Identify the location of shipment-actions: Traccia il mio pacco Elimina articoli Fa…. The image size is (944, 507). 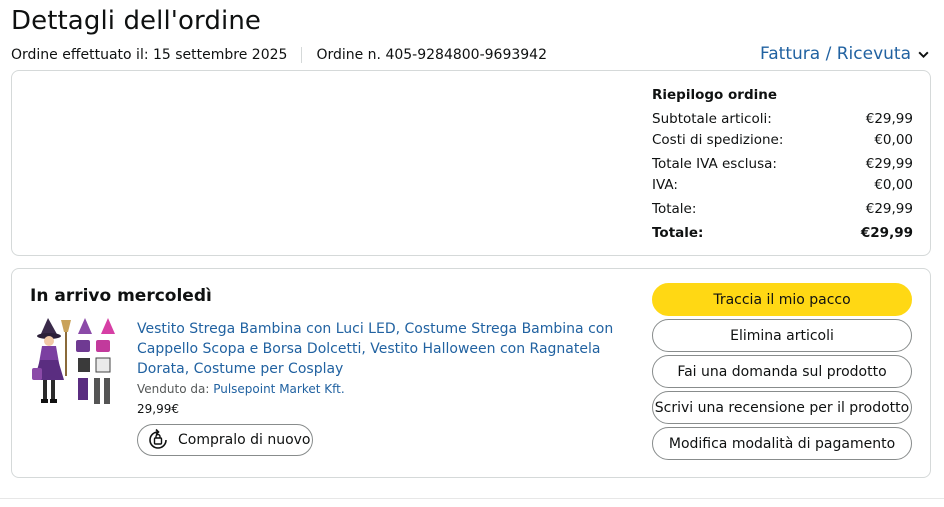
(782, 373).